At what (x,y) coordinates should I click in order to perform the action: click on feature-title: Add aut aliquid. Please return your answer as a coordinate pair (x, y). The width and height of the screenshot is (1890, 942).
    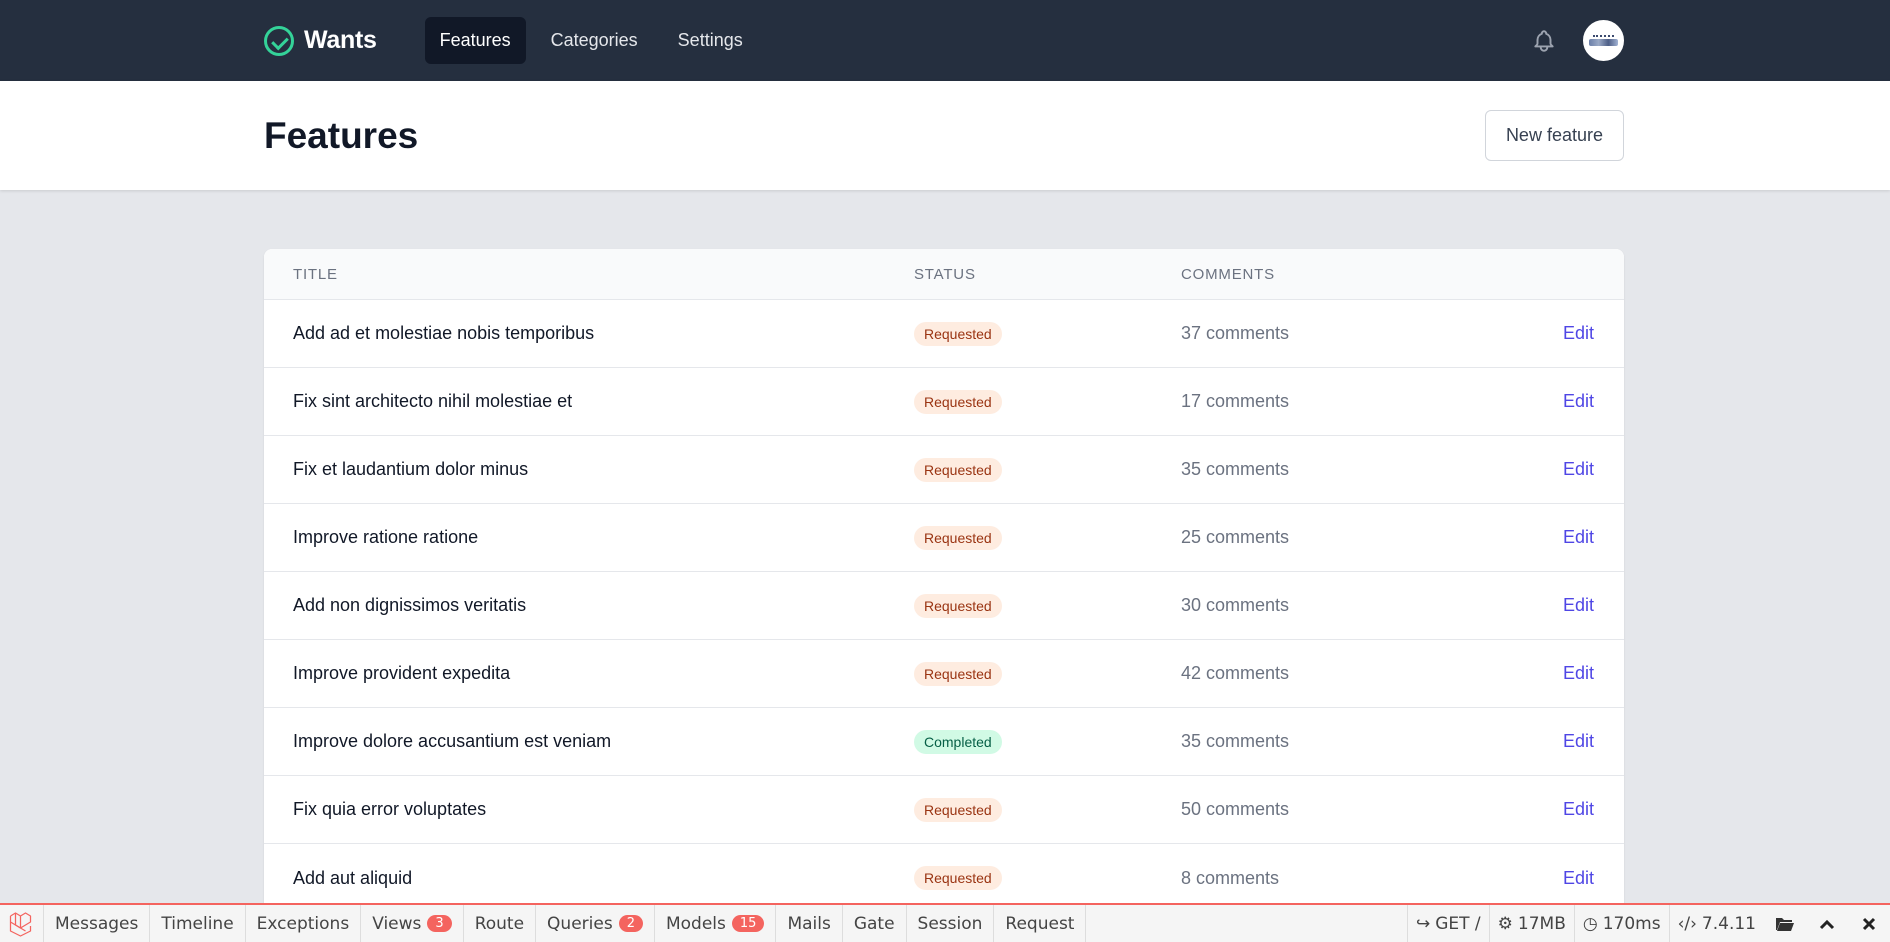
    Looking at the image, I should click on (353, 877).